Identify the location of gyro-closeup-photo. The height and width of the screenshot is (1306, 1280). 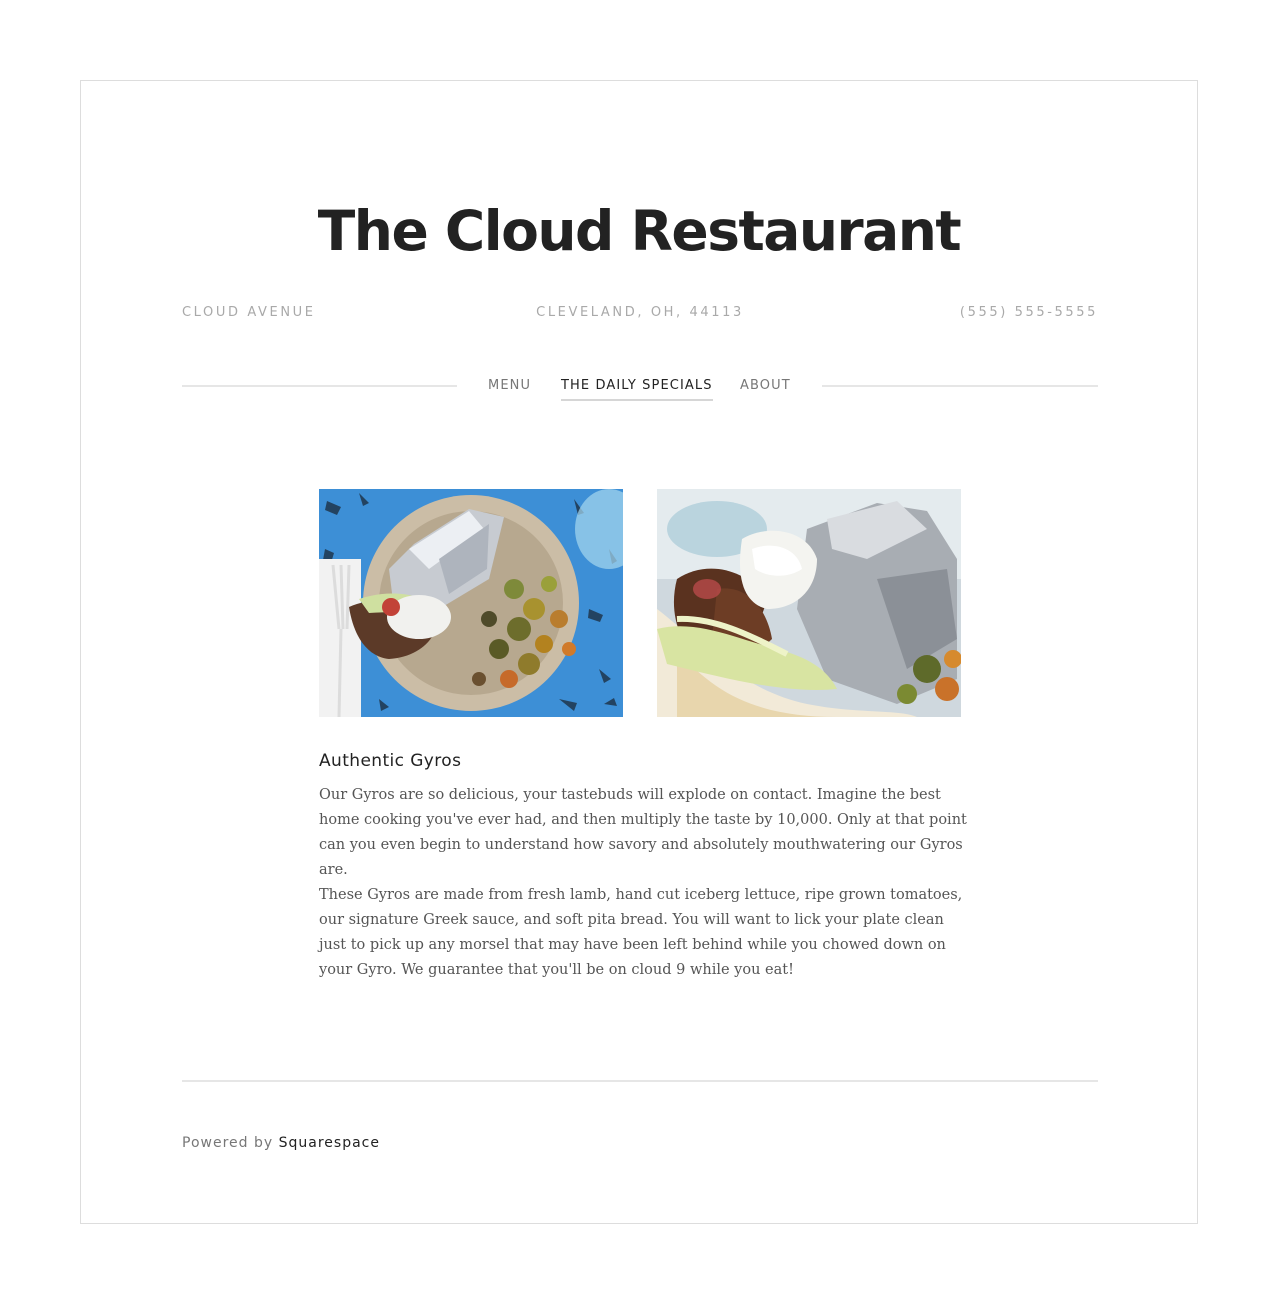
(809, 603).